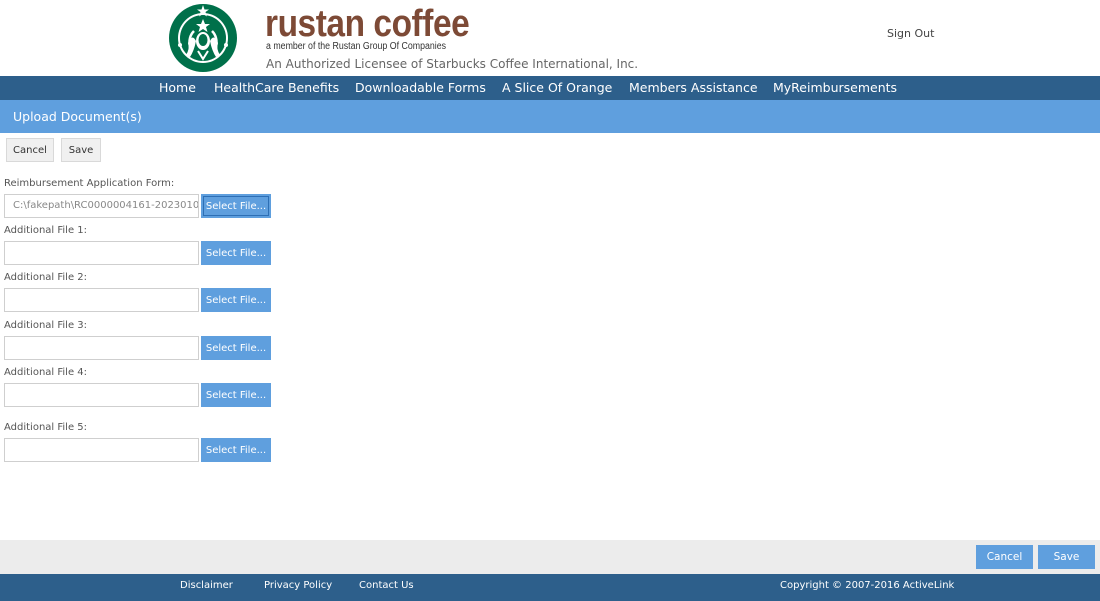  What do you see at coordinates (693, 87) in the screenshot?
I see `nav-item-members-assistance: Members Assistance` at bounding box center [693, 87].